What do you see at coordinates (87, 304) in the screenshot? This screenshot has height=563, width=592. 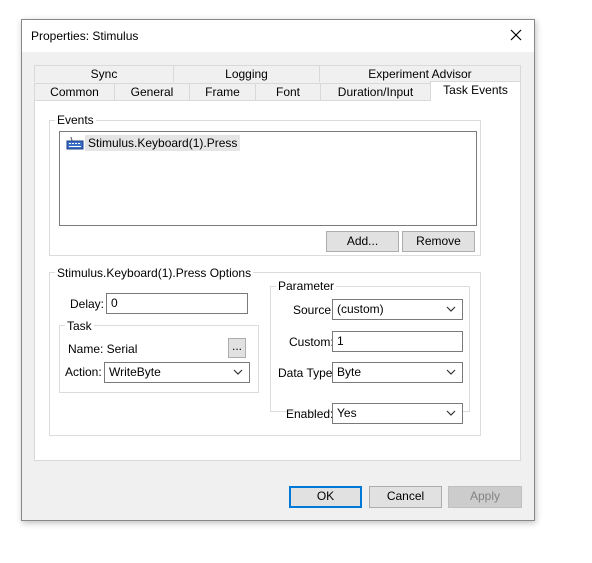 I see `delay-label: Delay:` at bounding box center [87, 304].